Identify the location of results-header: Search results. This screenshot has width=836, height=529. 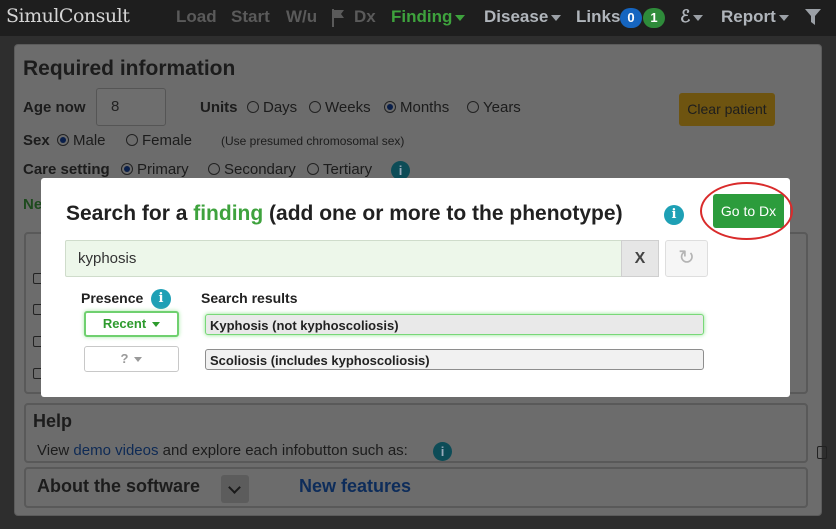
(249, 298).